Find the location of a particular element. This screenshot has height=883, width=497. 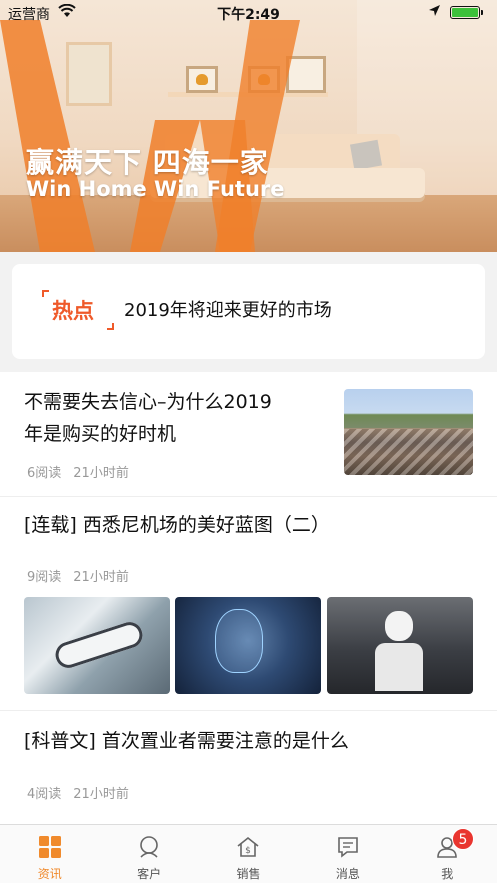

article-title: 不需要失去信心–为什么2019 年是购买的好时机 is located at coordinates (148, 418).